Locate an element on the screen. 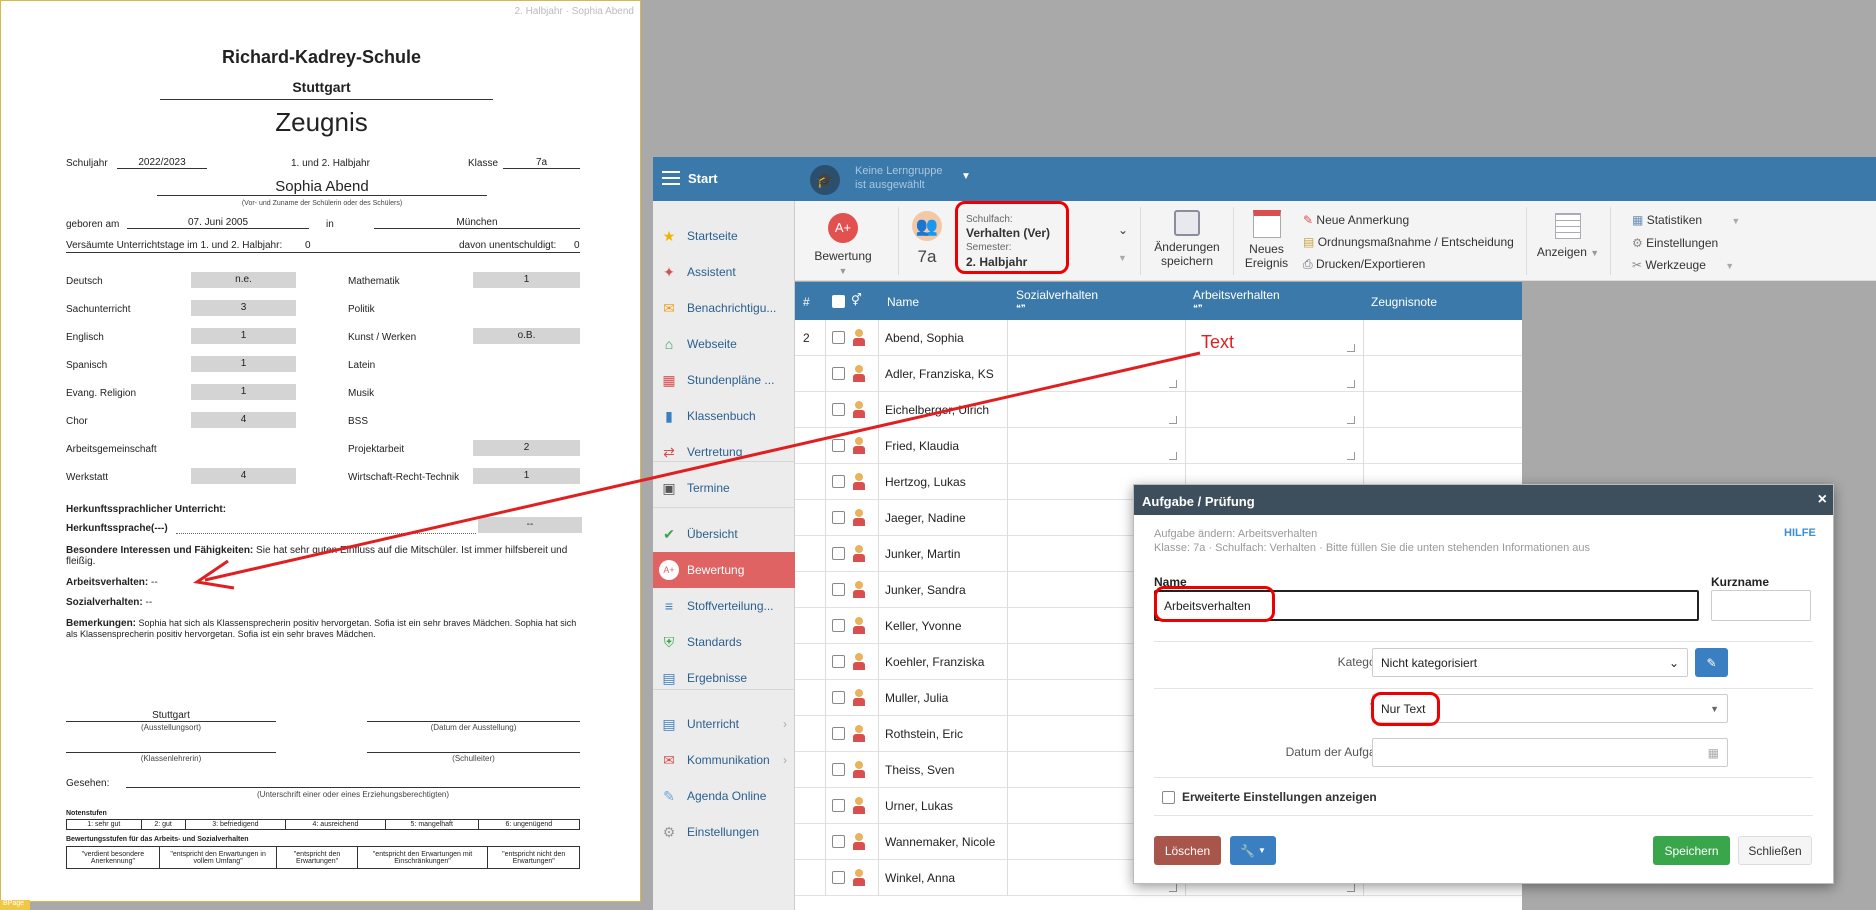 The width and height of the screenshot is (1876, 910). annotation-text: Text is located at coordinates (1218, 342).